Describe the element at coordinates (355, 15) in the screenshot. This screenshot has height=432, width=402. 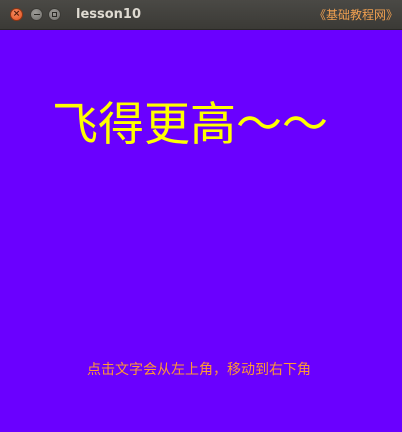
I see `site-watermark: 《基础教程网》` at that location.